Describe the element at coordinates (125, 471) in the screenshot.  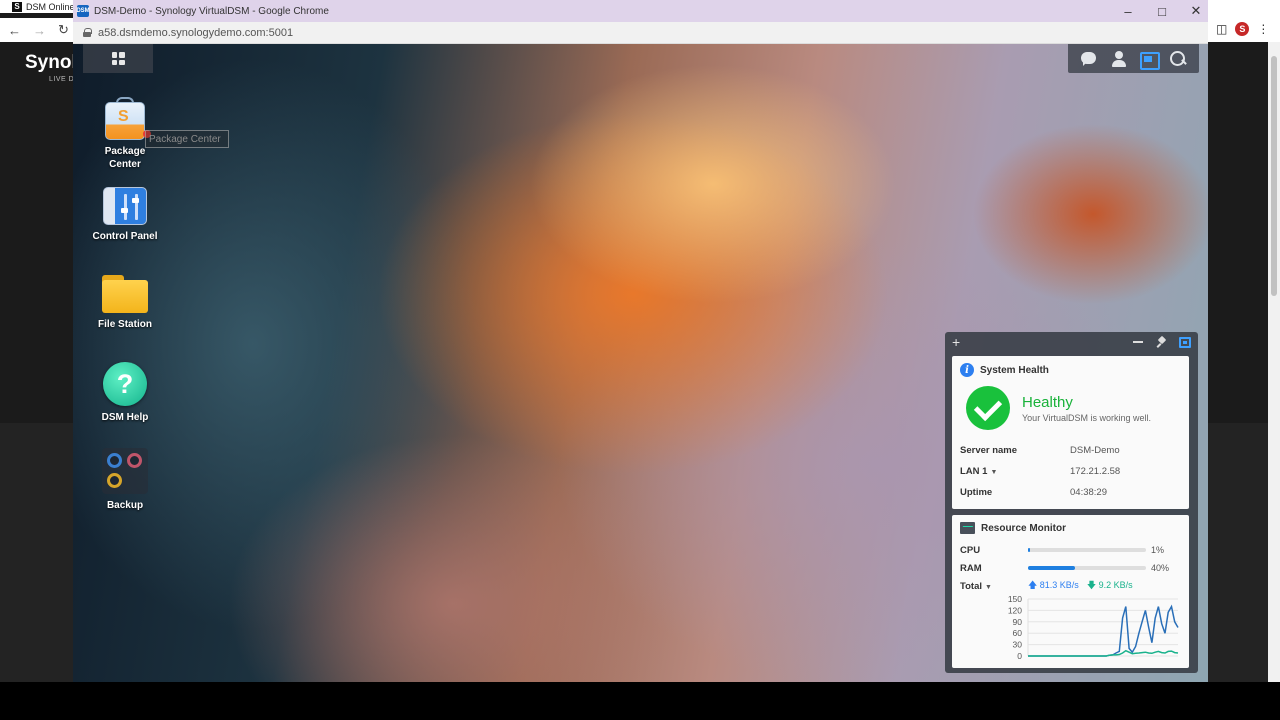
I see `backup-icon` at that location.